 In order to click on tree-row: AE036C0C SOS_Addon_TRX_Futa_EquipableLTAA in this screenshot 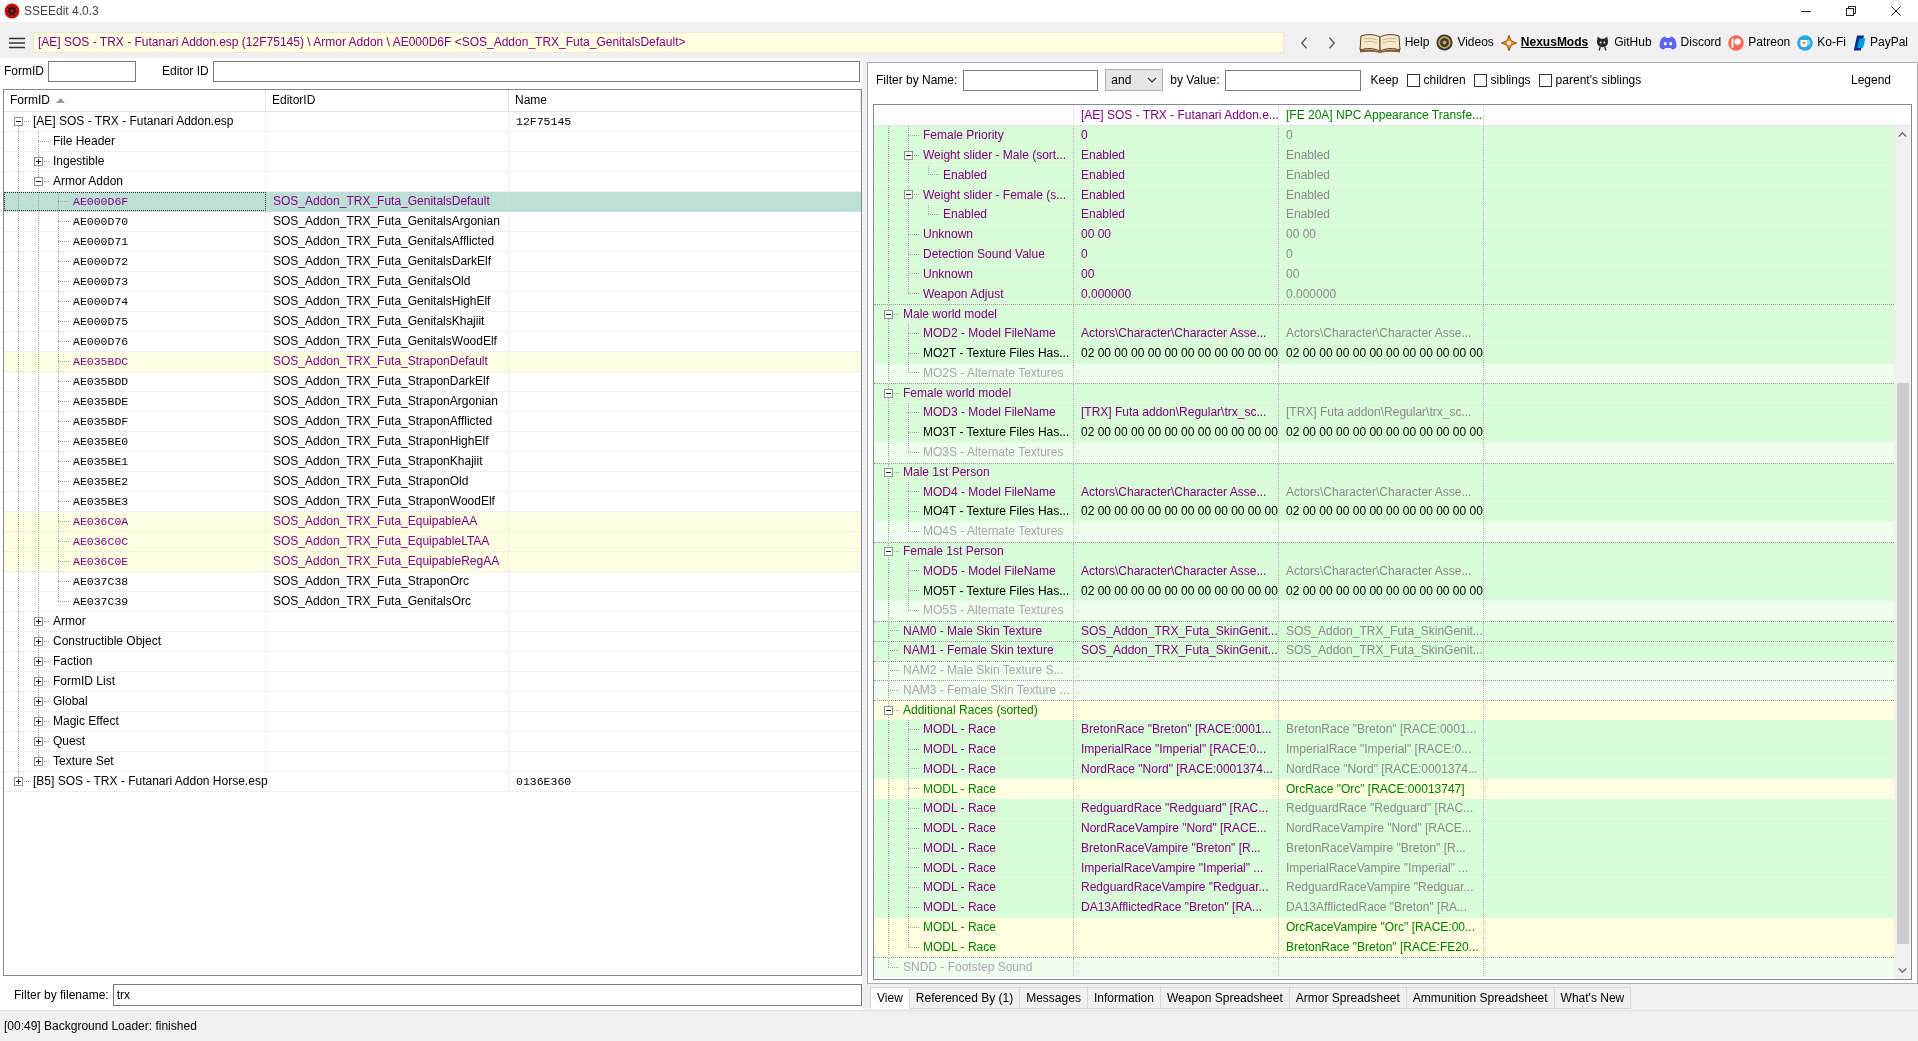, I will do `click(432, 542)`.